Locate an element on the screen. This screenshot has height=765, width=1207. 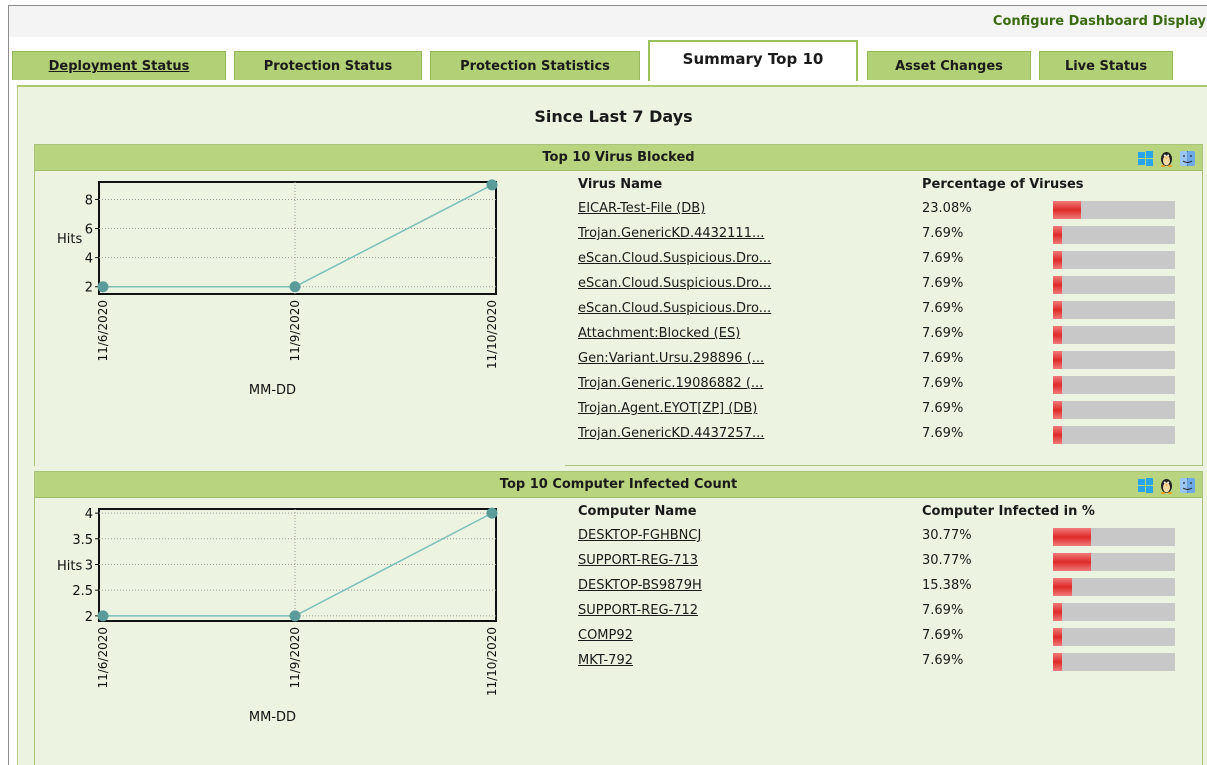
virus-name-header: Virus Name is located at coordinates (620, 184).